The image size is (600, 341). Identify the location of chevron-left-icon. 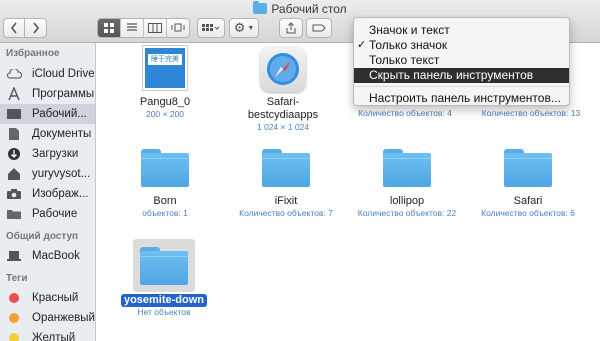
(13, 28).